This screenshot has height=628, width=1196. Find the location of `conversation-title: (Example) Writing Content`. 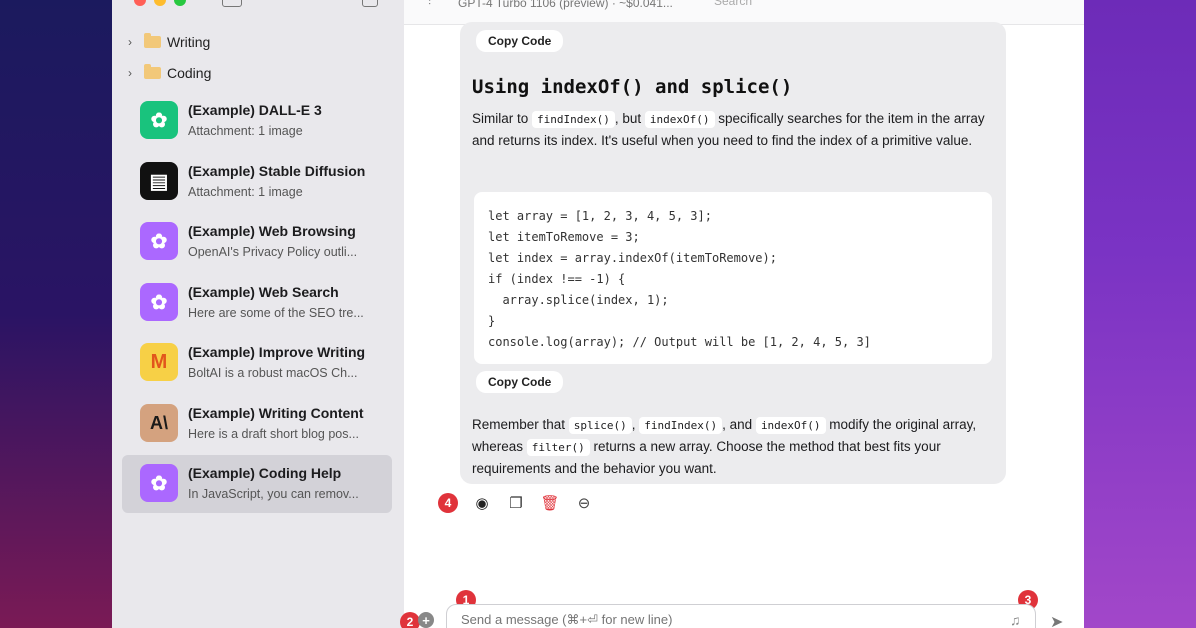

conversation-title: (Example) Writing Content is located at coordinates (276, 413).